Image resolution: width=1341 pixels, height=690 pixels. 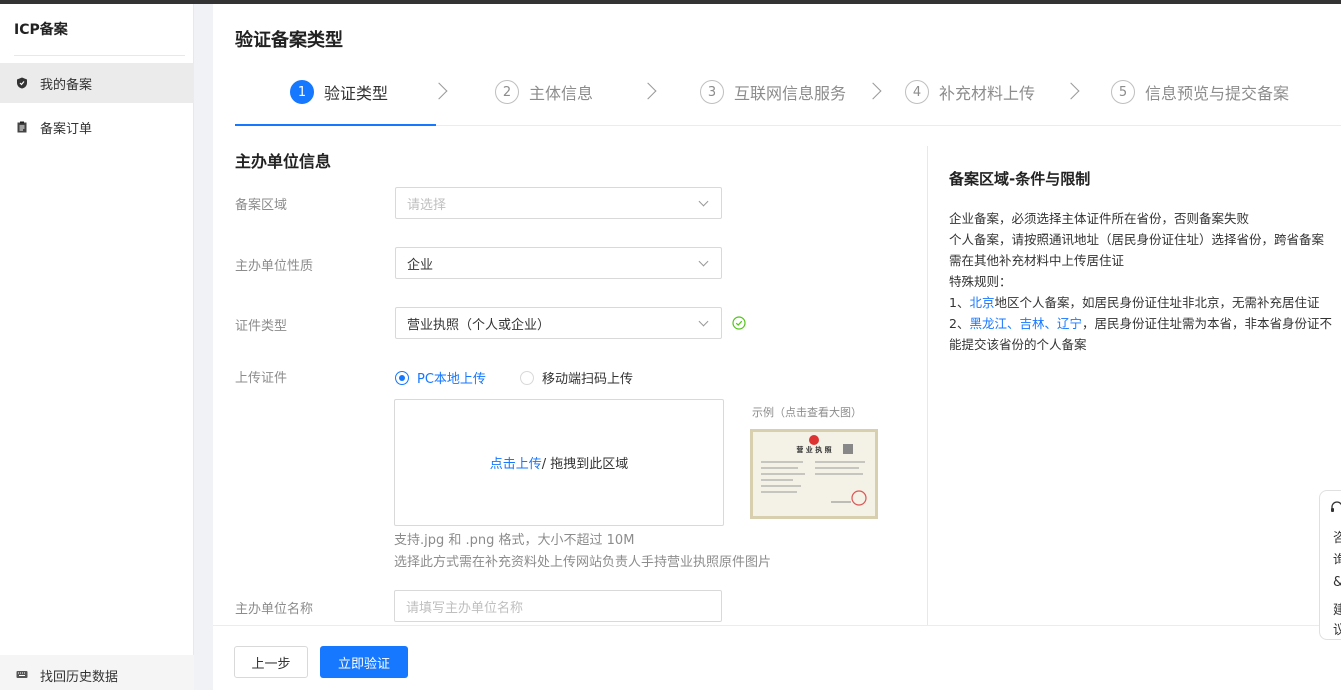 I want to click on active-step-underline, so click(x=335, y=125).